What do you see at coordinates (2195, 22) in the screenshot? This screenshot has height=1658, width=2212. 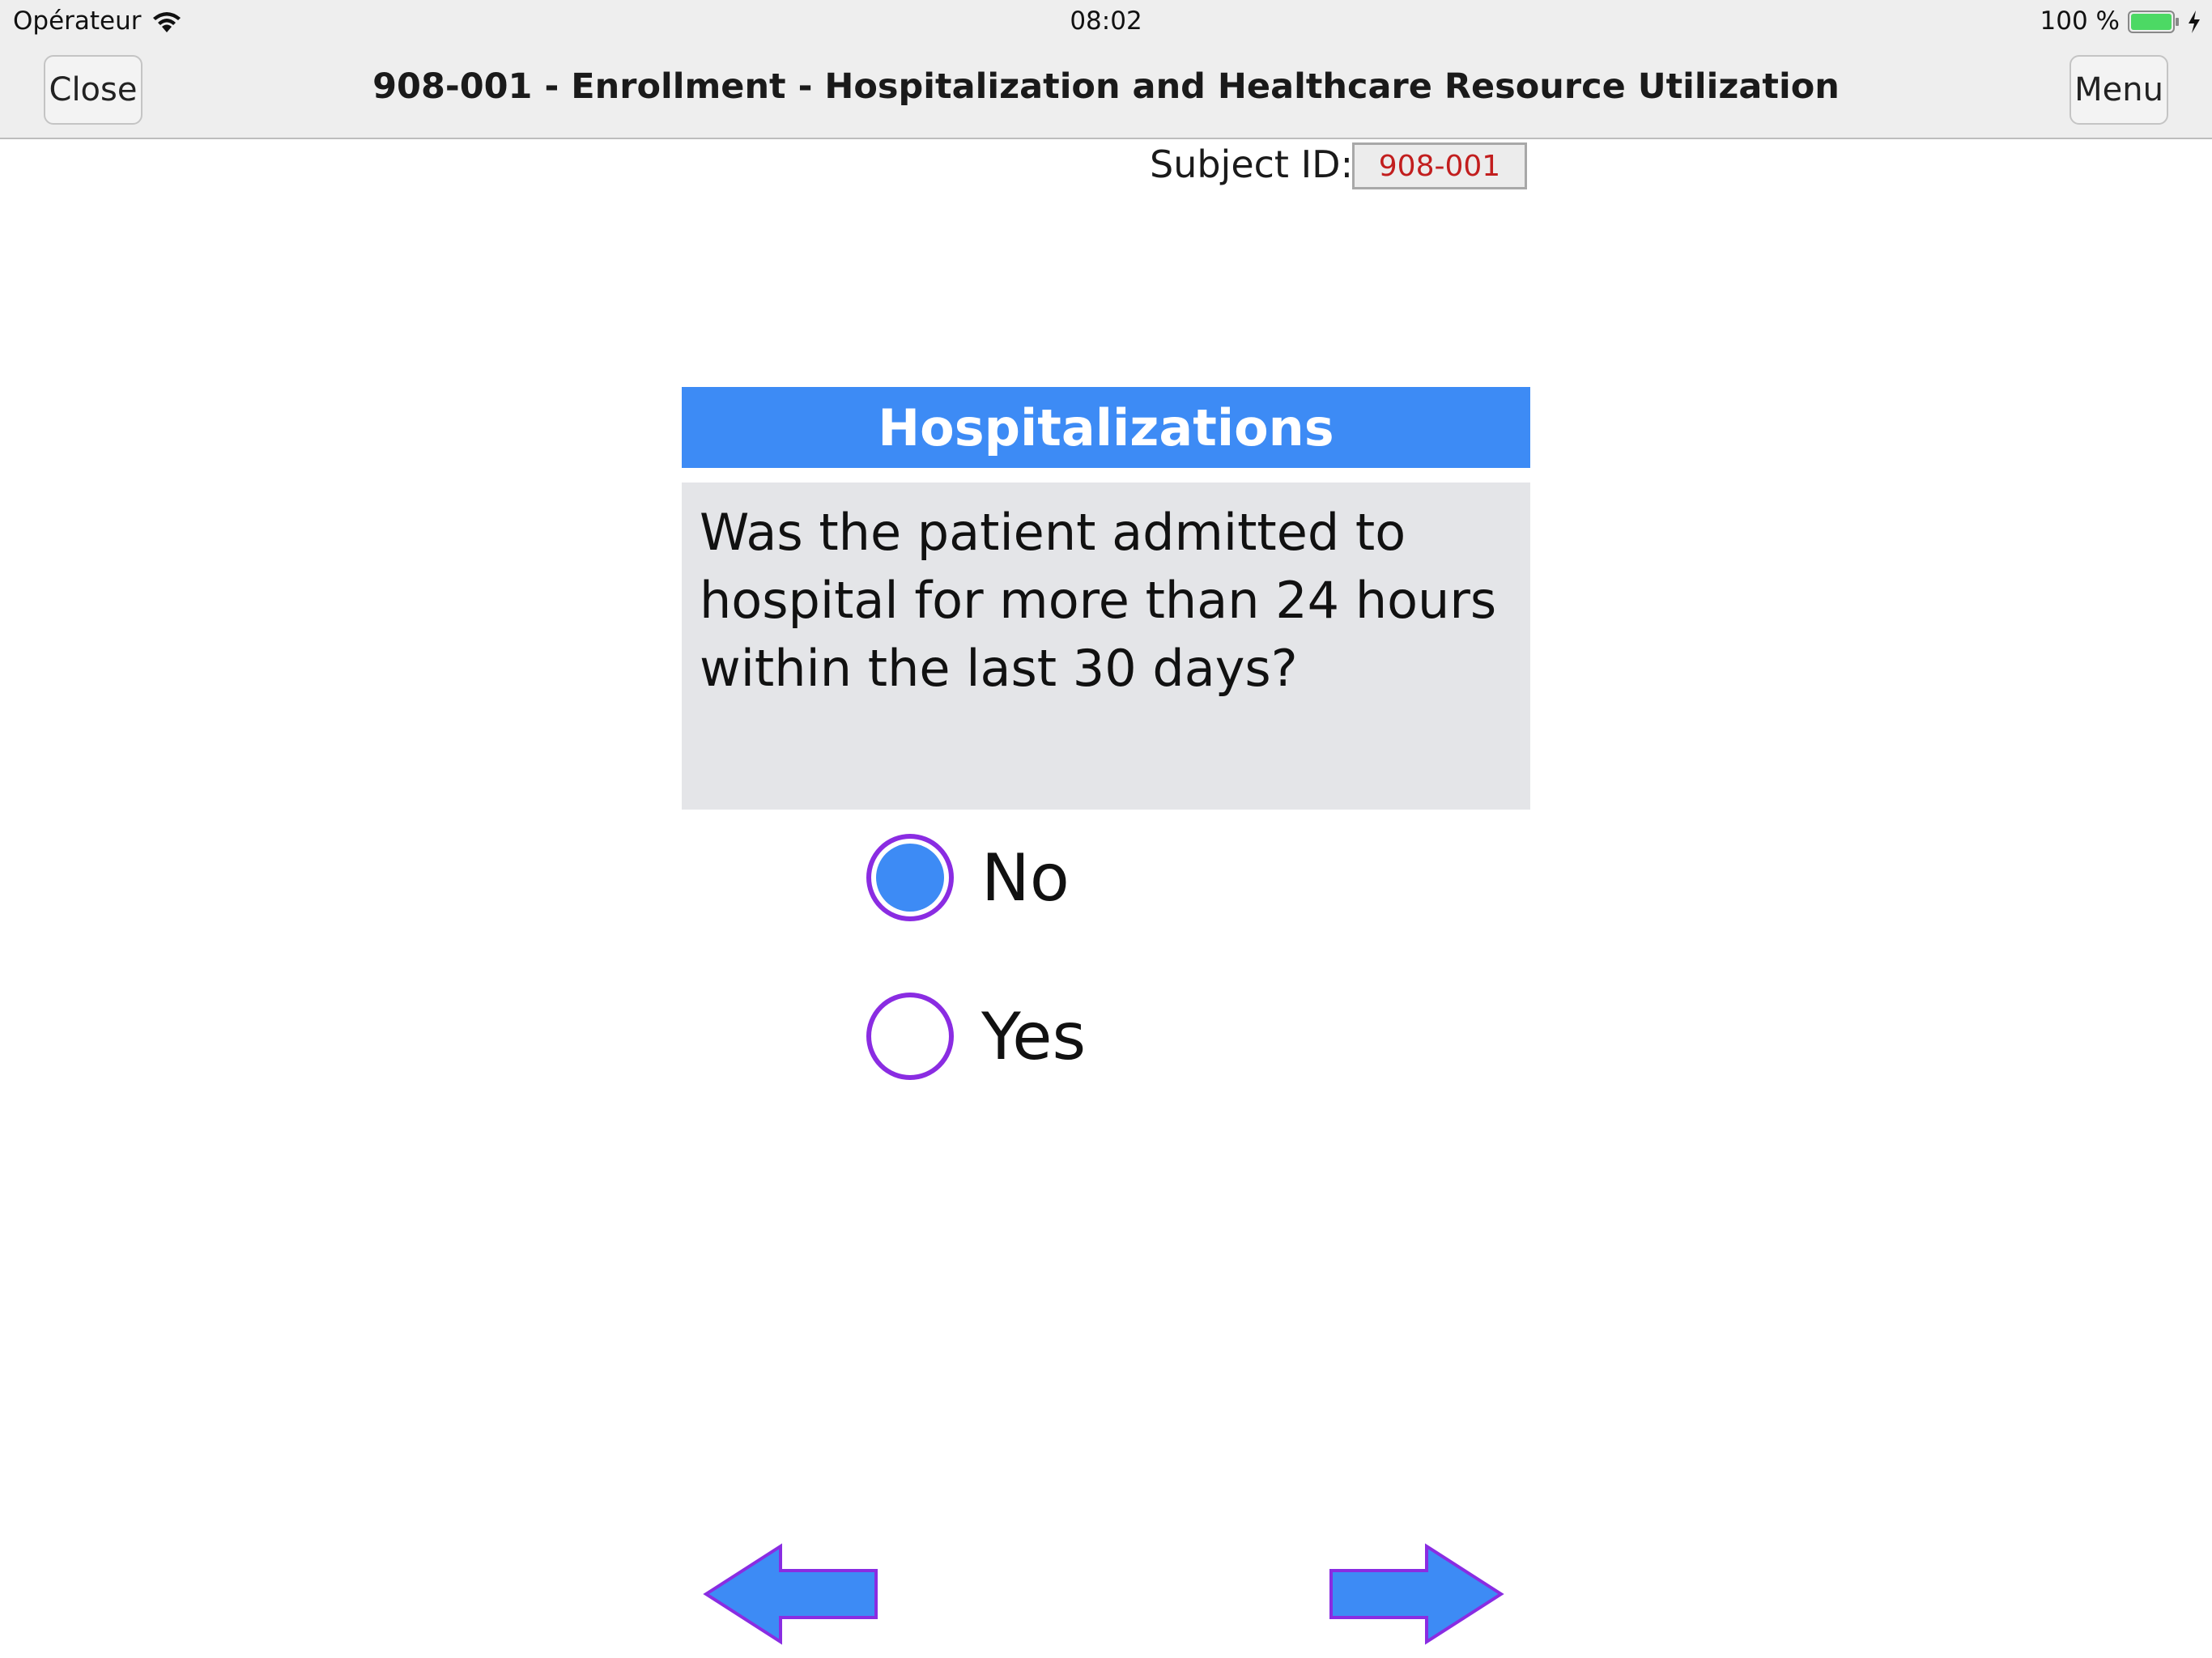 I see `charging-icon` at bounding box center [2195, 22].